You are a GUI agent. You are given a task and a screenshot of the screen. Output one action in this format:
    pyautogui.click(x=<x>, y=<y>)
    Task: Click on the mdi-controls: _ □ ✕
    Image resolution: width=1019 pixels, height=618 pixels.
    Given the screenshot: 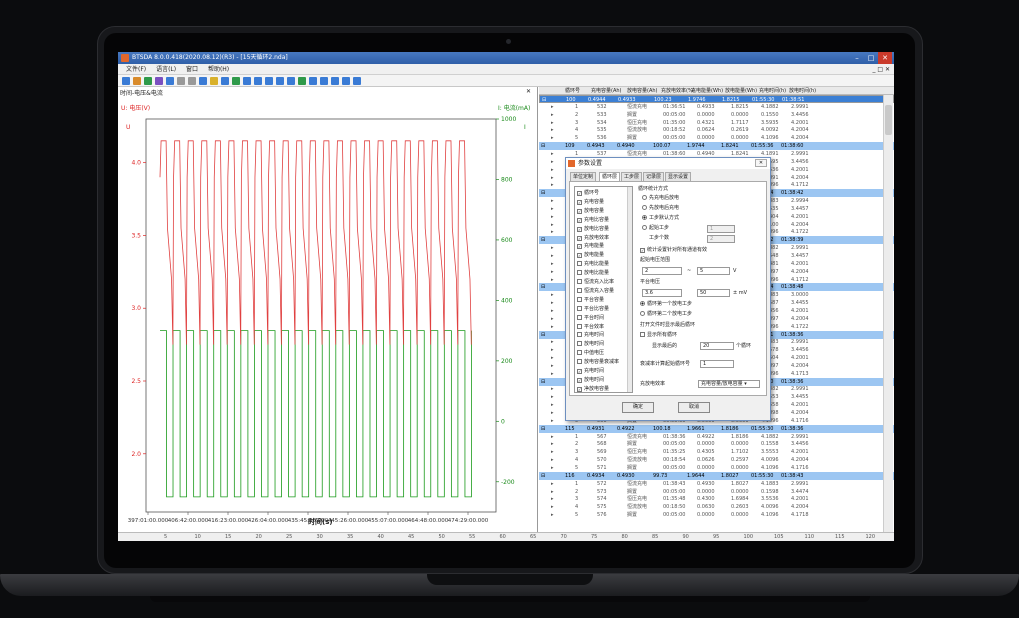 What is the action you would take?
    pyautogui.click(x=881, y=69)
    